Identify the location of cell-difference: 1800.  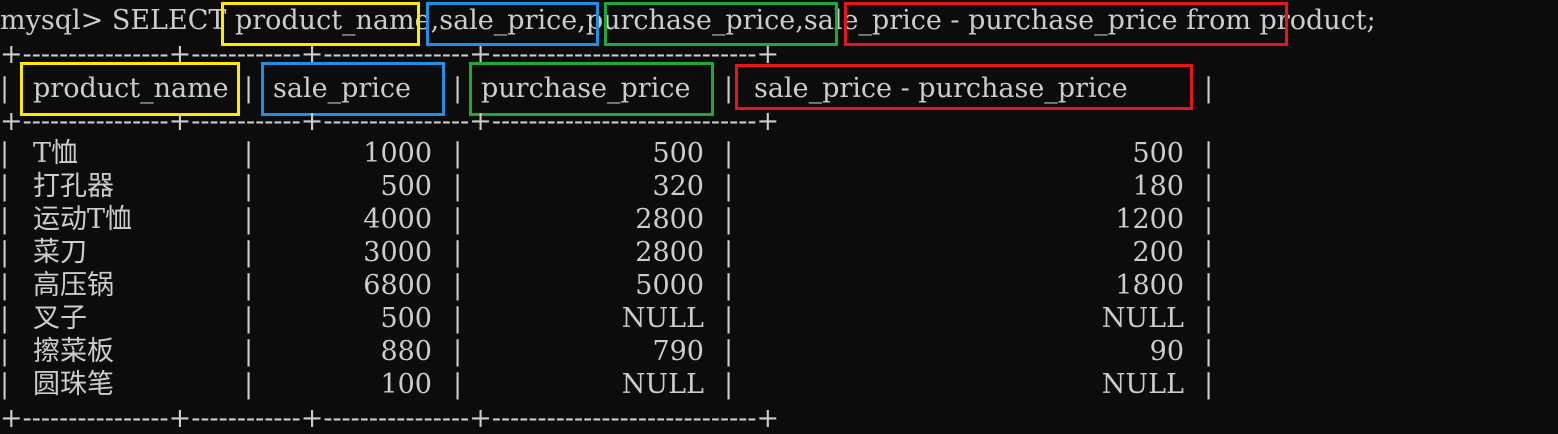
(1149, 285).